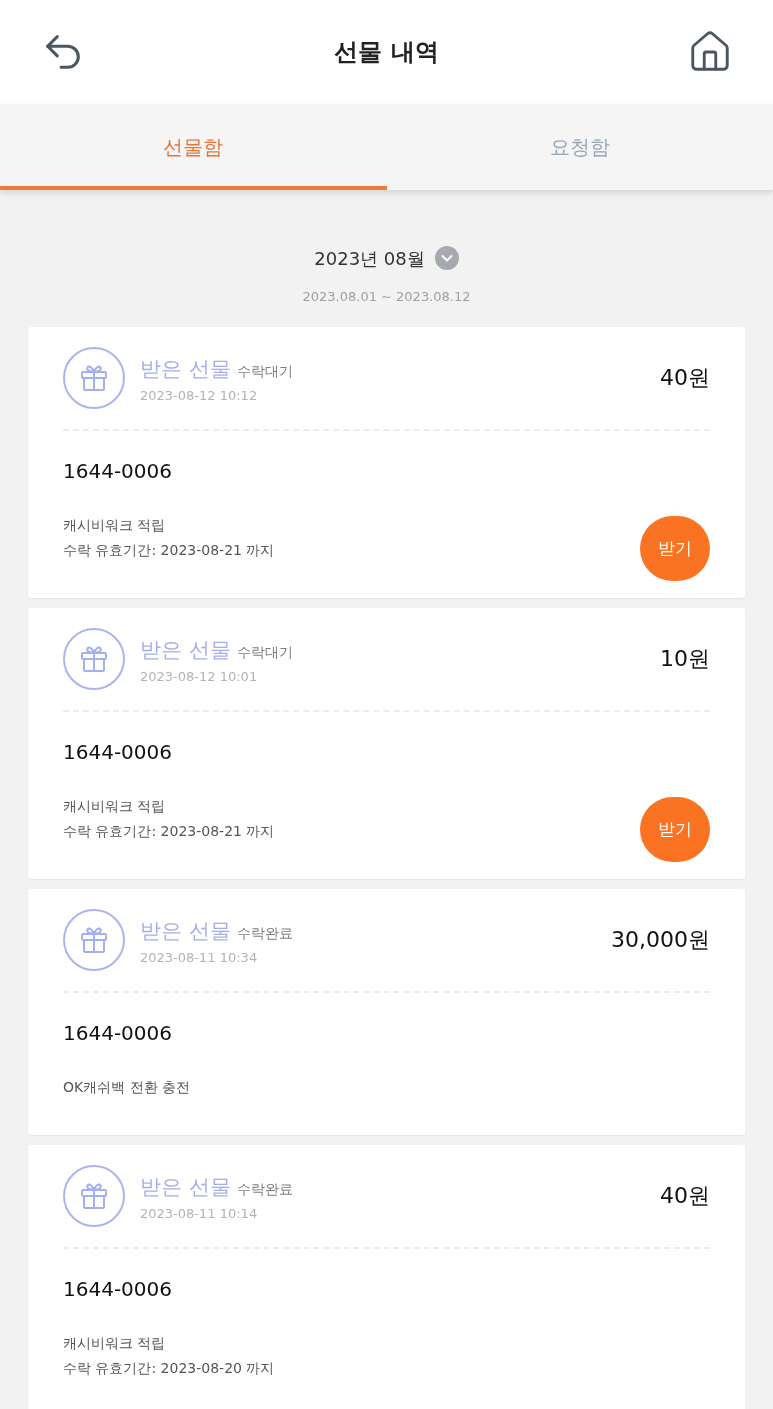  What do you see at coordinates (169, 1368) in the screenshot?
I see `gift-detail: 수락 유효기간: 2023-08-20 까지` at bounding box center [169, 1368].